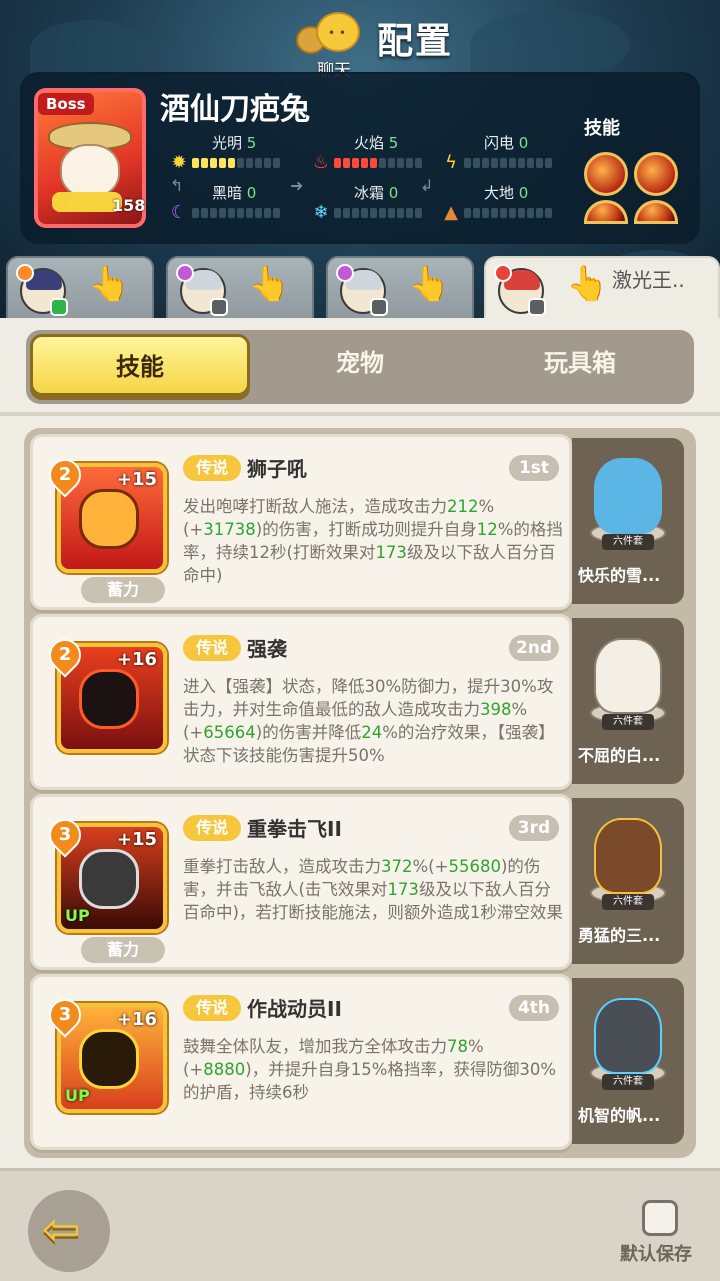  Describe the element at coordinates (61, 1229) in the screenshot. I see `back-arrow-icon: ⇦` at that location.